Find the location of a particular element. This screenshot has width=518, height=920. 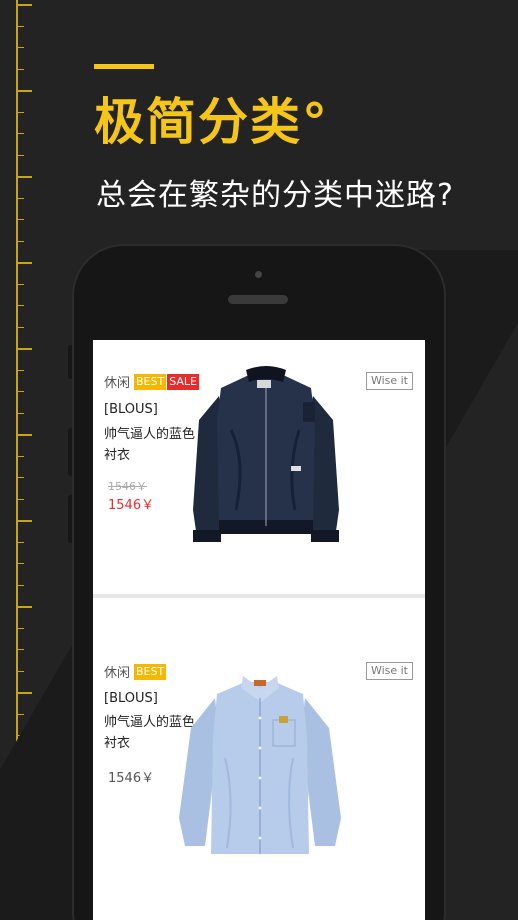

product-name: 帅气逼人的蓝色衬衣 is located at coordinates (150, 445).